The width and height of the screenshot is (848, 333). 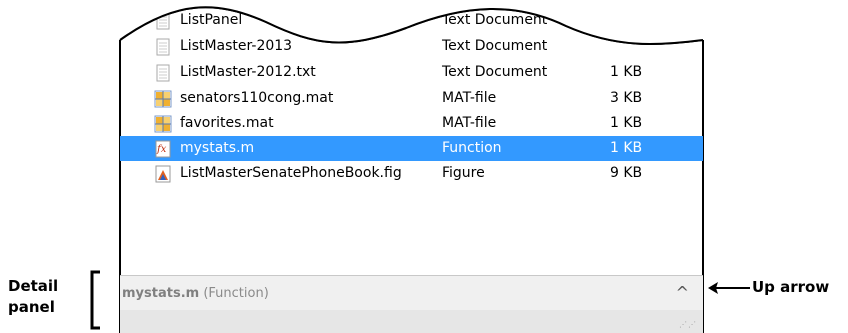 What do you see at coordinates (31, 307) in the screenshot?
I see `detail-callout-line2: panel` at bounding box center [31, 307].